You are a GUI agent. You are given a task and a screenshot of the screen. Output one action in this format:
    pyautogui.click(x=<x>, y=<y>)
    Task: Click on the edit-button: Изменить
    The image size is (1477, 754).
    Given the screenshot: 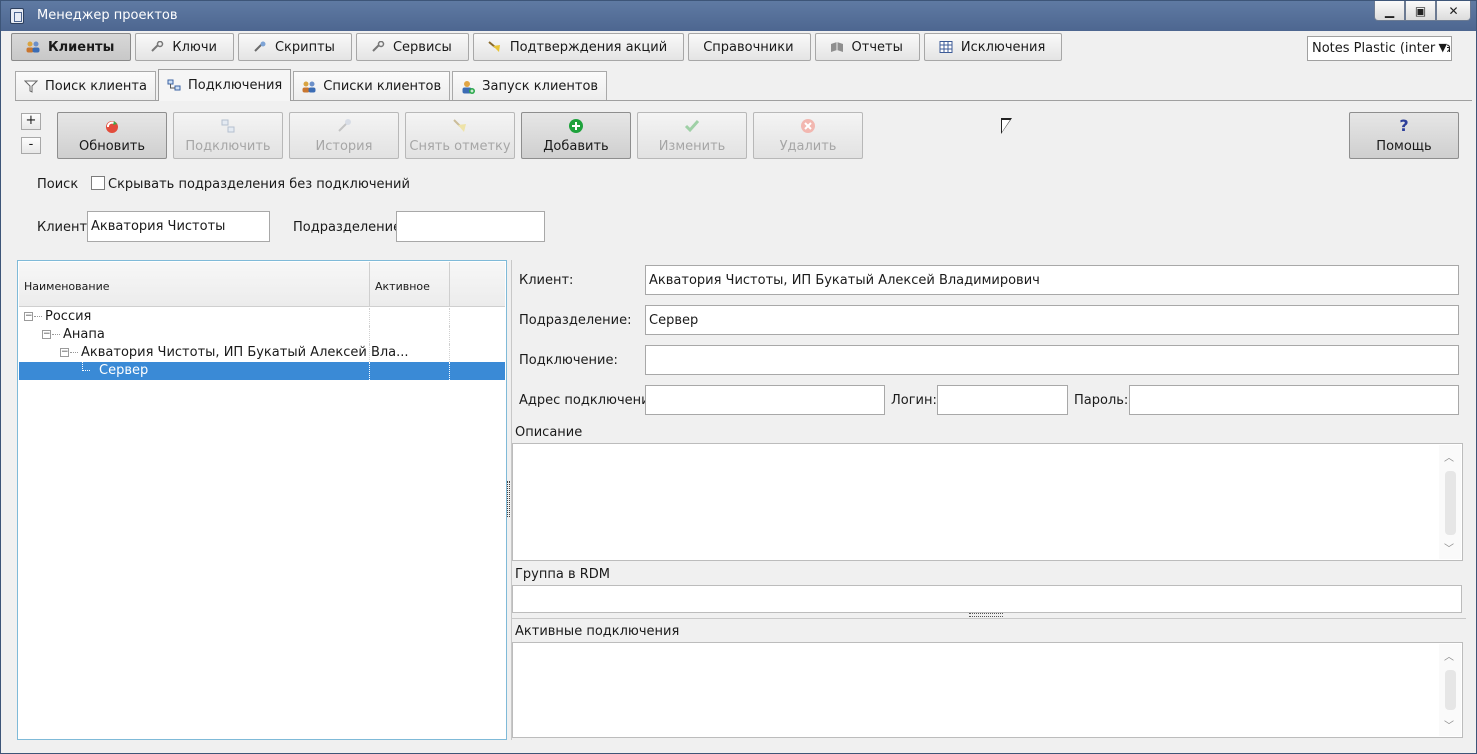 What is the action you would take?
    pyautogui.click(x=692, y=135)
    